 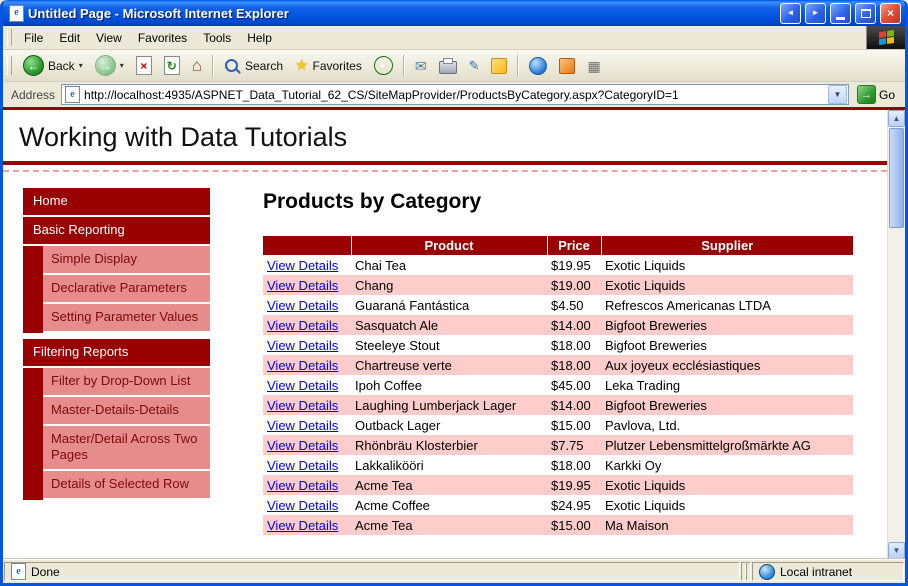 What do you see at coordinates (567, 66) in the screenshot?
I see `research-button` at bounding box center [567, 66].